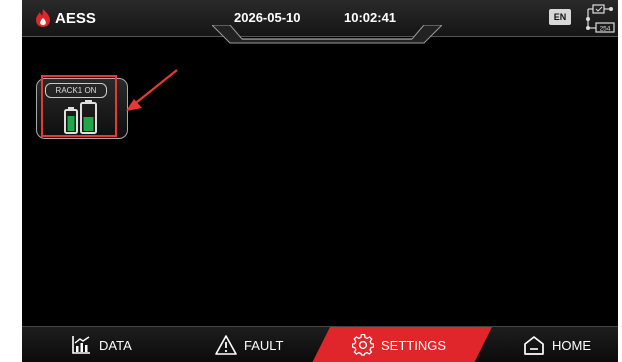 Image resolution: width=622 pixels, height=362 pixels. What do you see at coordinates (534, 345) in the screenshot?
I see `home-icon` at bounding box center [534, 345].